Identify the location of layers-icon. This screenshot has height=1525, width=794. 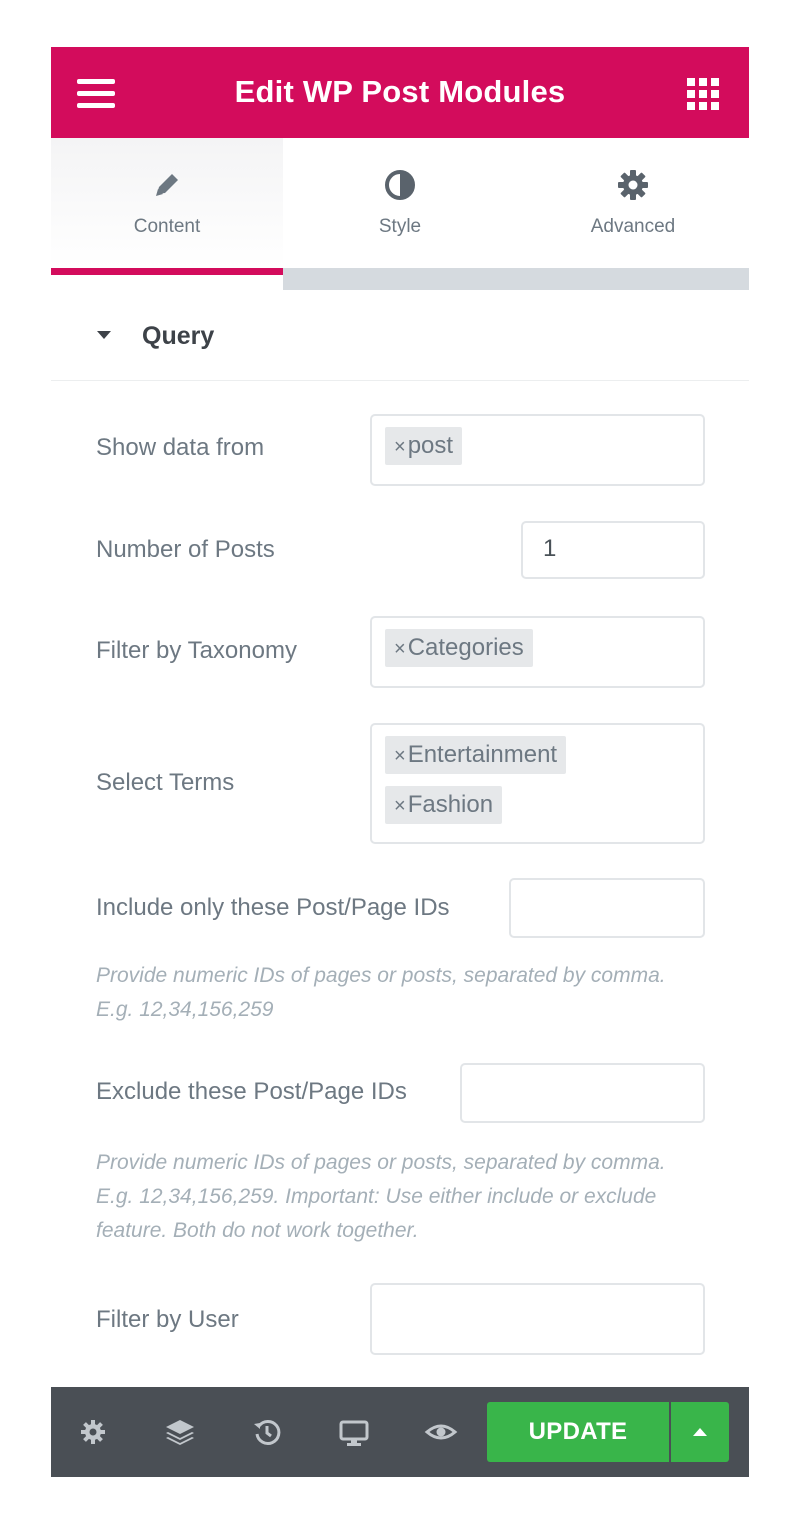
(180, 1432).